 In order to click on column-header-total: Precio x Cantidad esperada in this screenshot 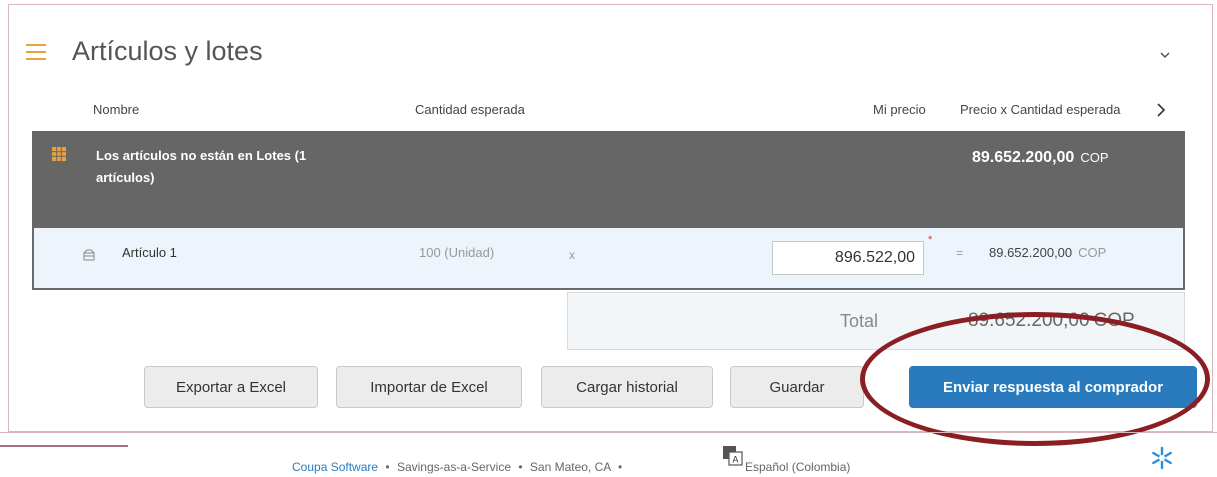, I will do `click(1040, 109)`.